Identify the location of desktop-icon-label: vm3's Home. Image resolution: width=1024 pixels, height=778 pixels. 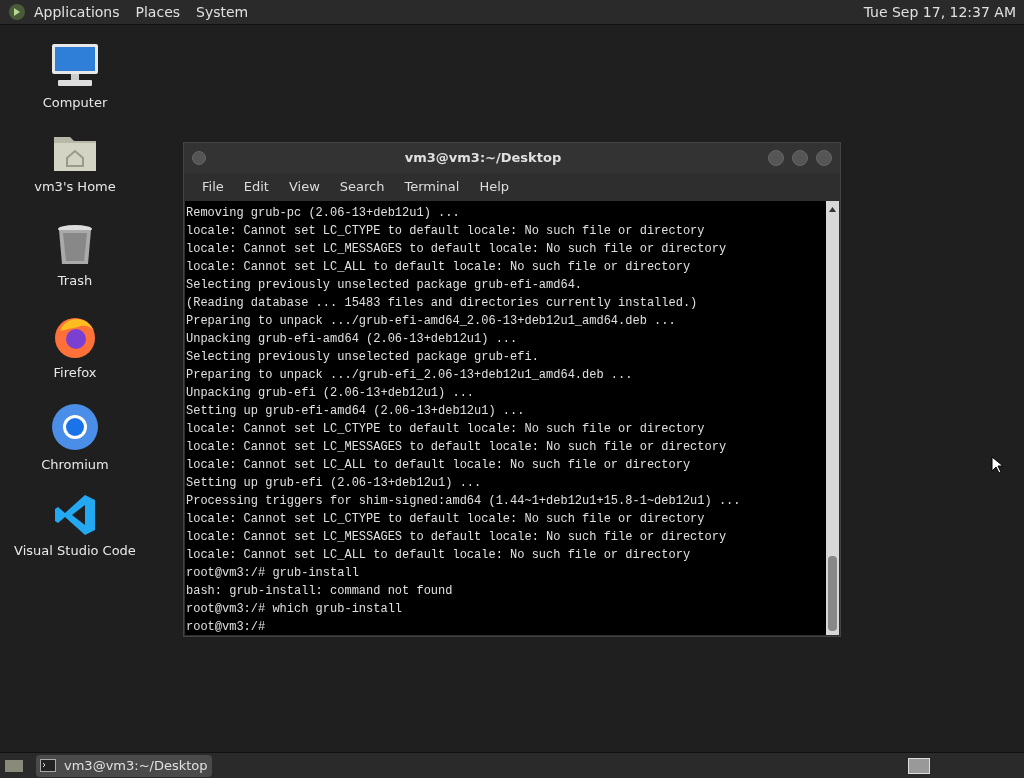
(75, 187).